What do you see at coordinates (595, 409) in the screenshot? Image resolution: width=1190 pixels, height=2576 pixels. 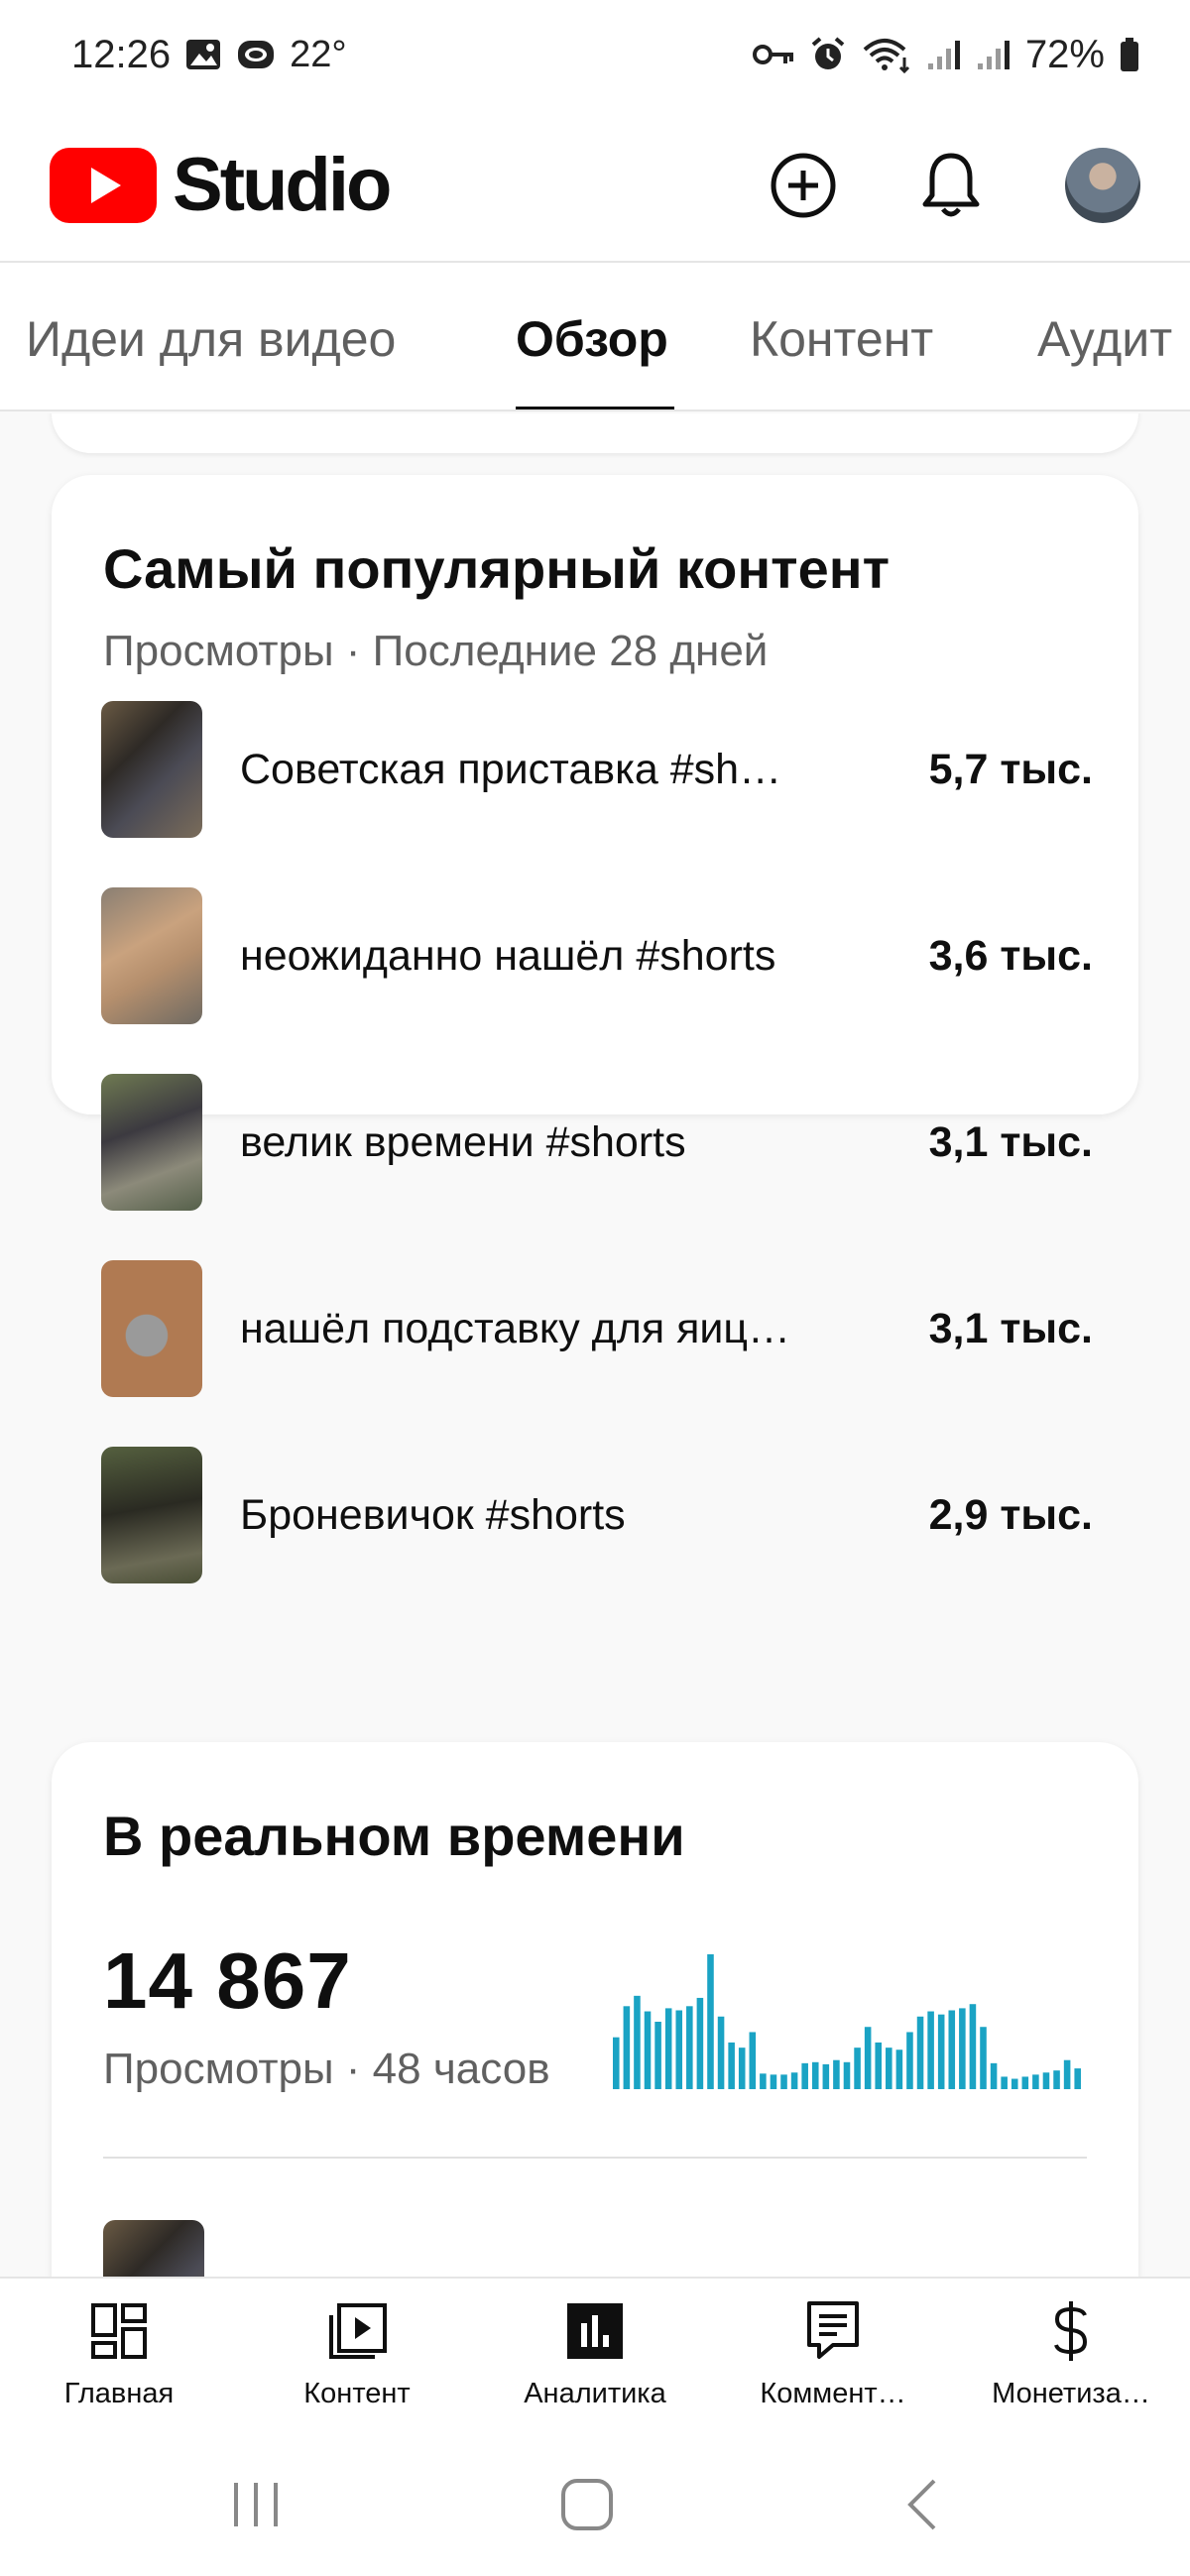 I see `active-tab-indicator` at bounding box center [595, 409].